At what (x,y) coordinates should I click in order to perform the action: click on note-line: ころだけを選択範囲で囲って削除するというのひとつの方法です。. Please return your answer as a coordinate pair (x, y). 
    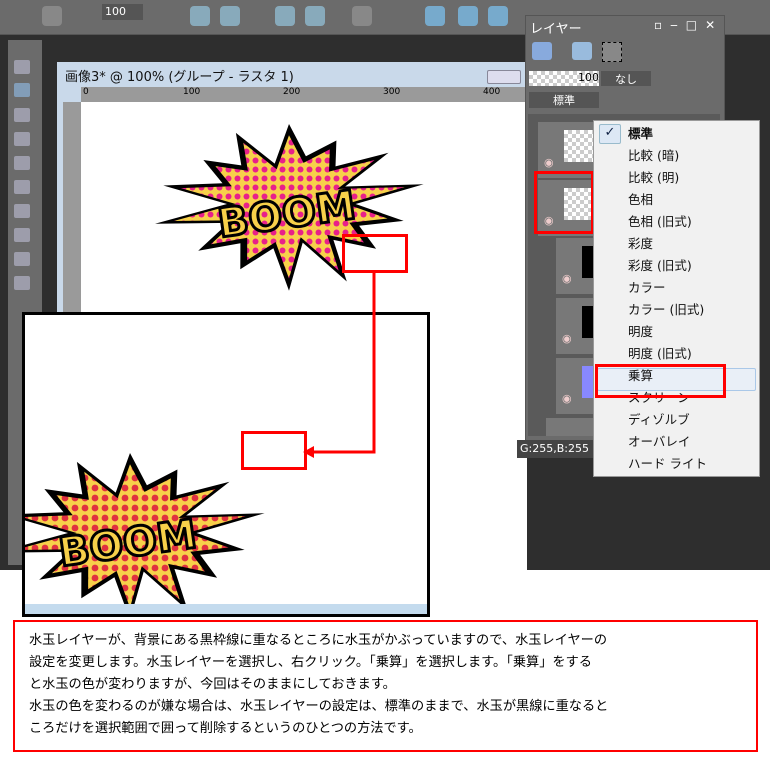
    Looking at the image, I should click on (225, 728).